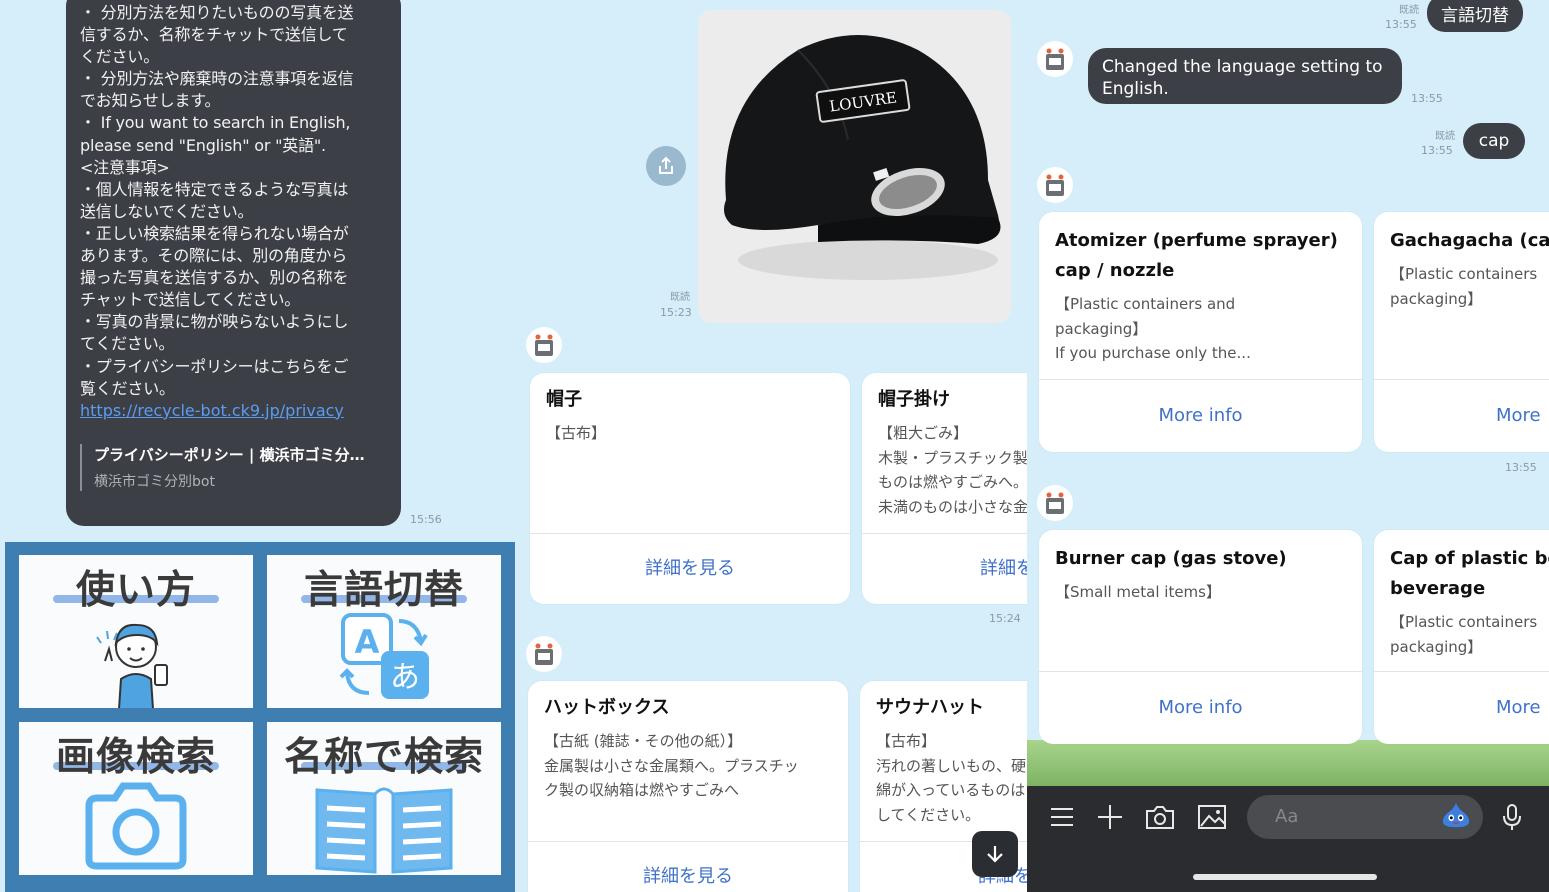 This screenshot has width=1549, height=892. Describe the element at coordinates (951, 778) in the screenshot. I see `card-description: 【古布】 汚れの著しいもの、硬 綿が入っているものは してください。` at that location.